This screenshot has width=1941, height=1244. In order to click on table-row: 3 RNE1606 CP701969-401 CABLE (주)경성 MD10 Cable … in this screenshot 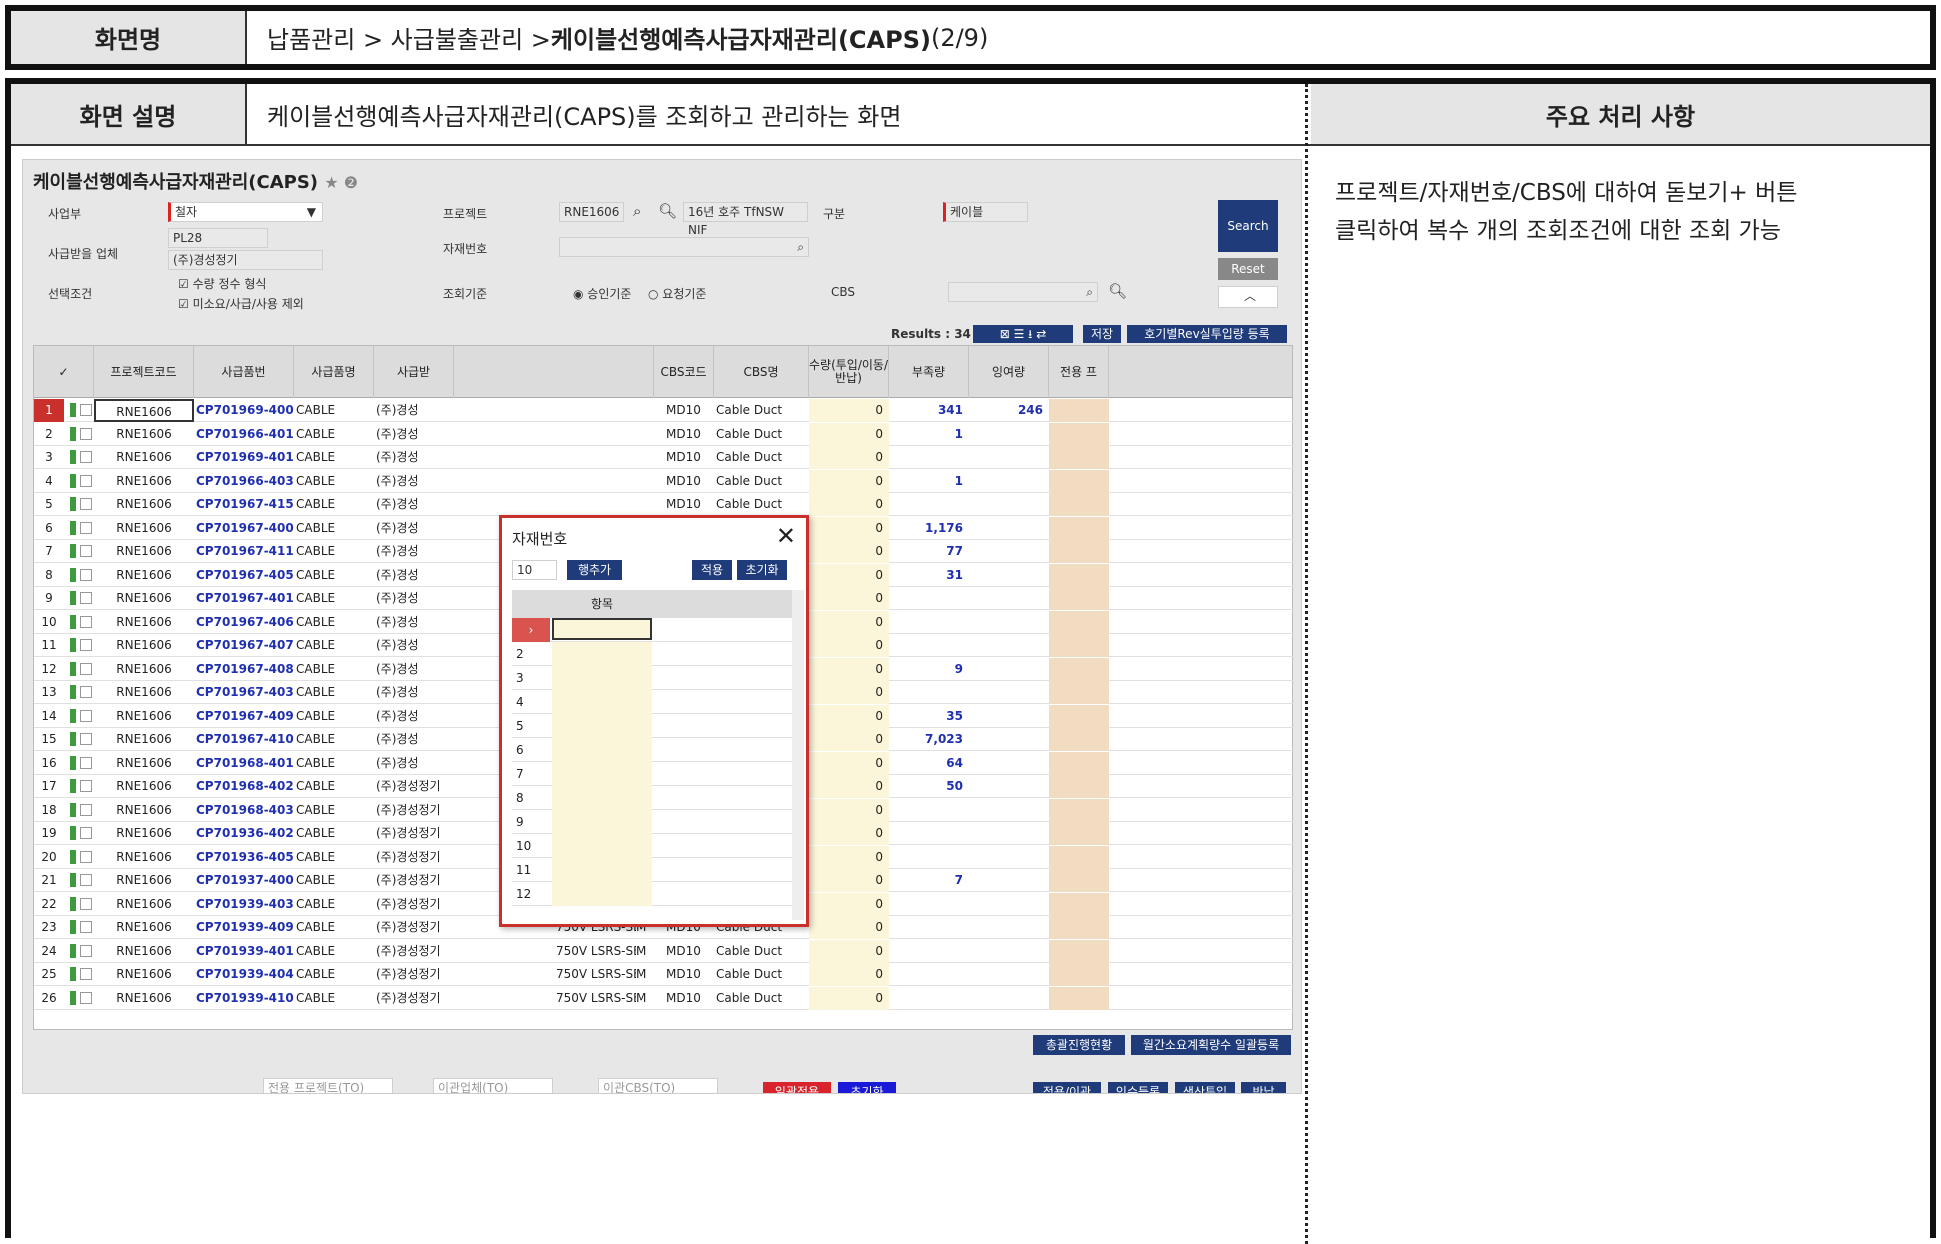, I will do `click(664, 457)`.